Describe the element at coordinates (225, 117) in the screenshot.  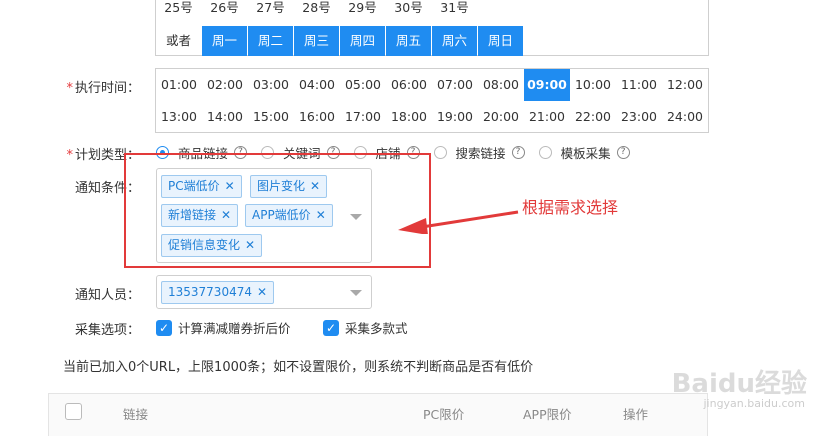
I see `time-cell: 14:00` at that location.